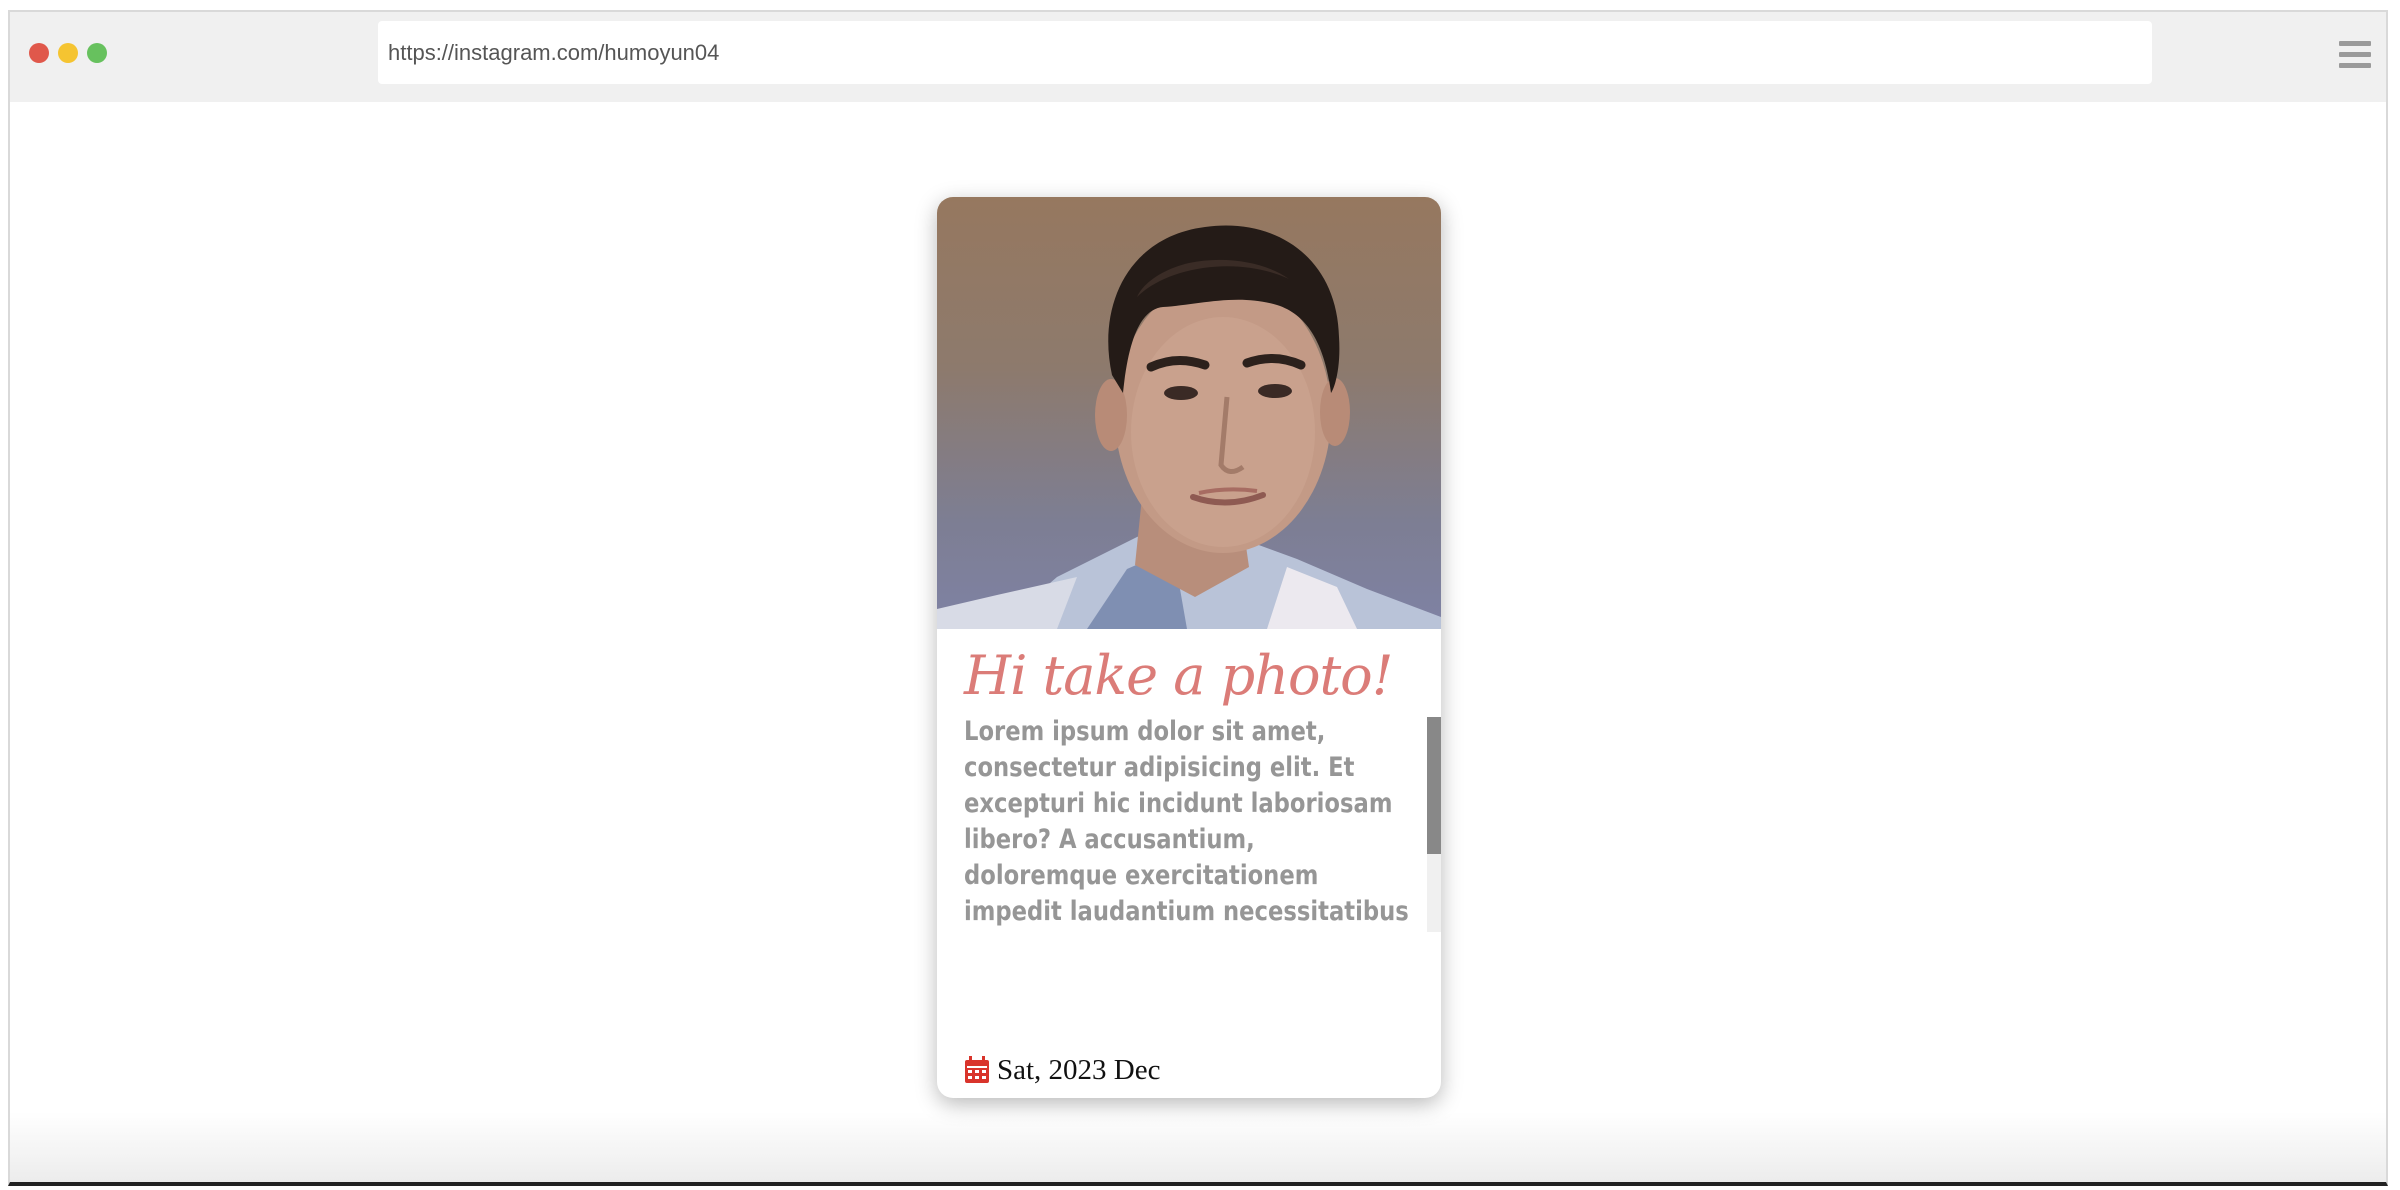 This screenshot has width=2400, height=1190. What do you see at coordinates (1178, 675) in the screenshot?
I see `card-title: Hi take a photo!` at bounding box center [1178, 675].